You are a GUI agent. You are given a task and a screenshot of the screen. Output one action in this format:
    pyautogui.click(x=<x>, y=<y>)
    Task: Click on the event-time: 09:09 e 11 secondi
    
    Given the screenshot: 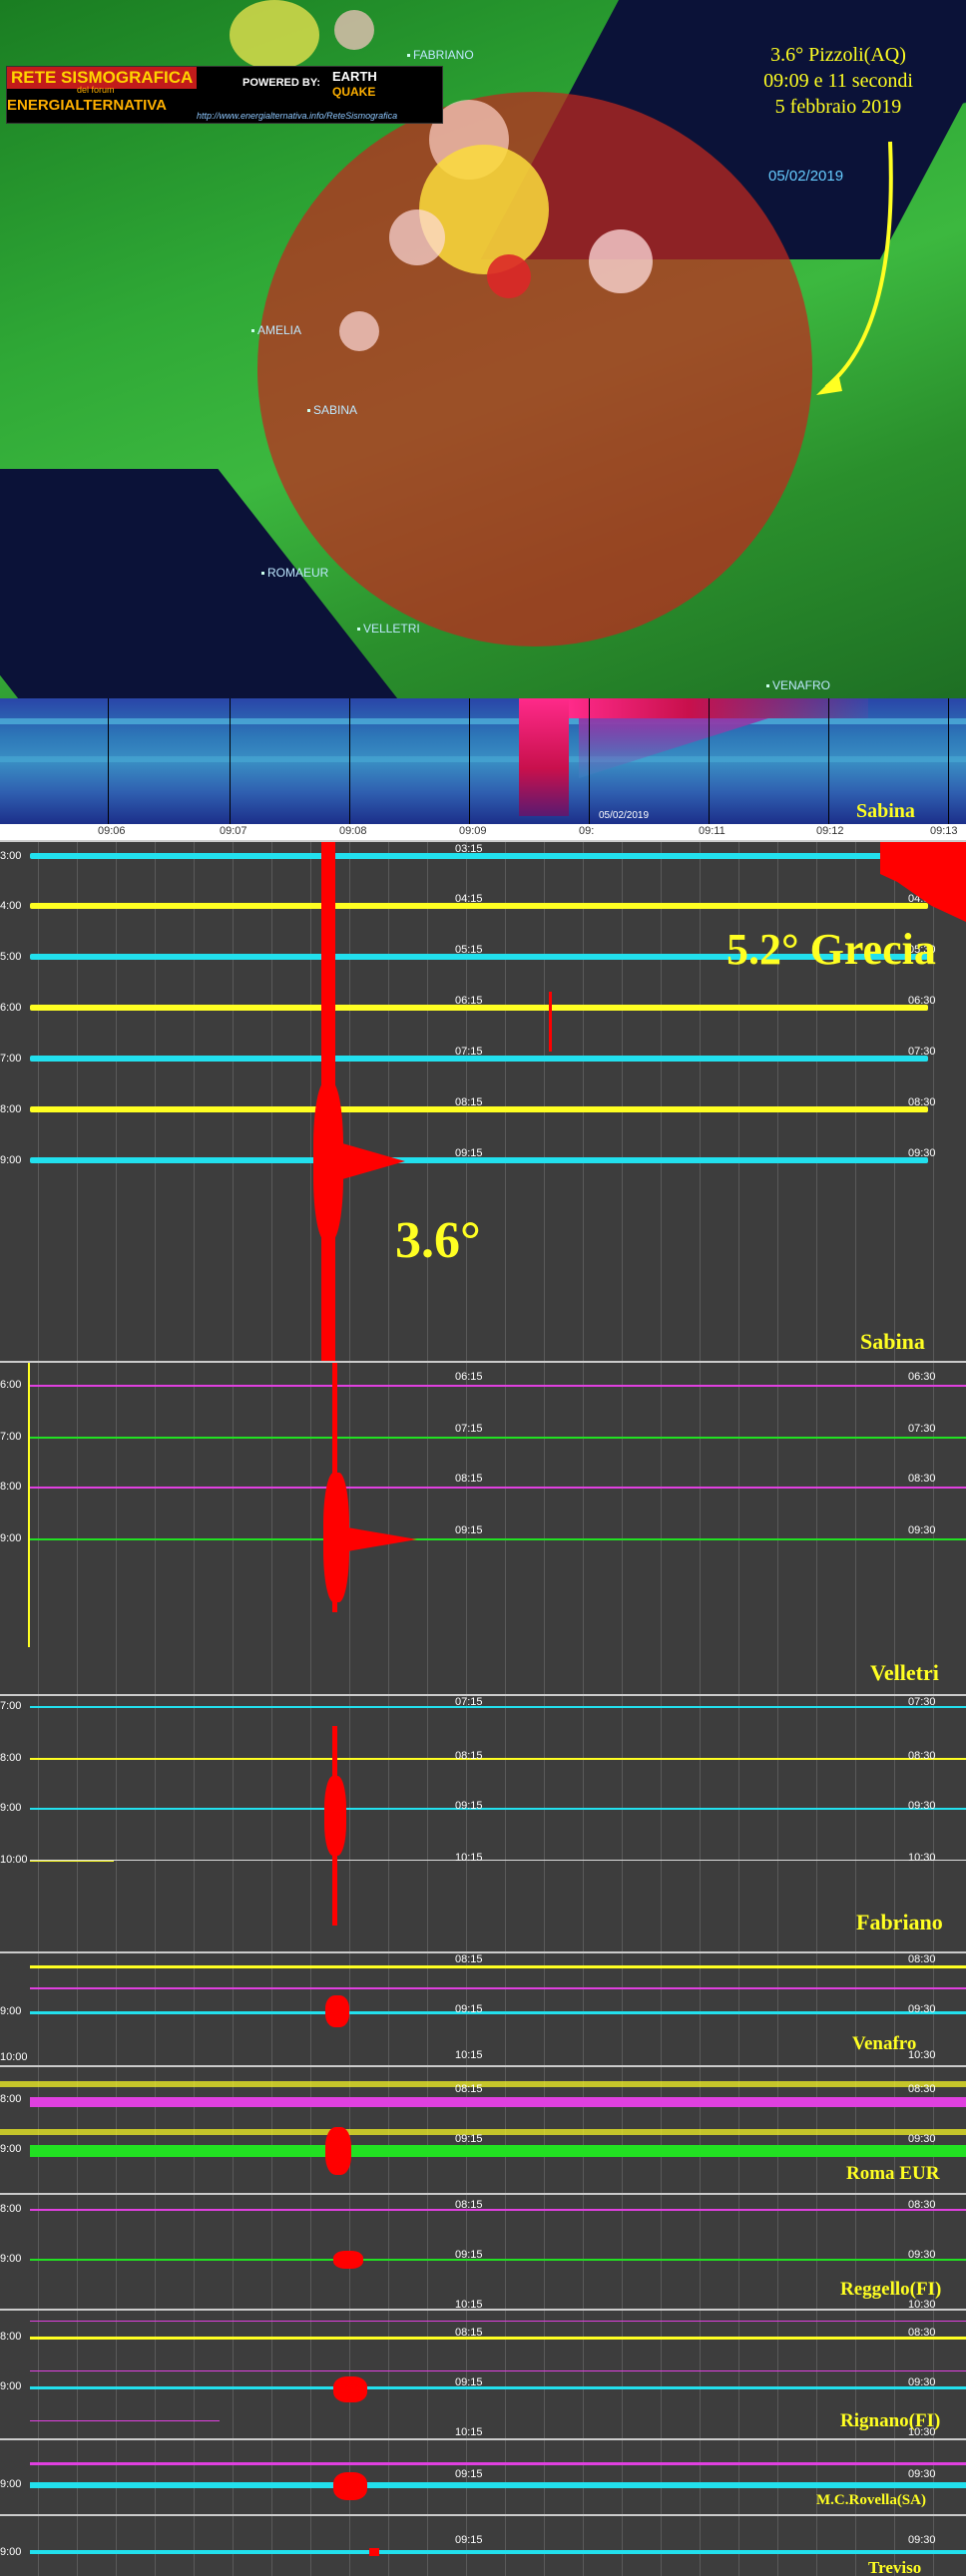 What is the action you would take?
    pyautogui.click(x=838, y=81)
    